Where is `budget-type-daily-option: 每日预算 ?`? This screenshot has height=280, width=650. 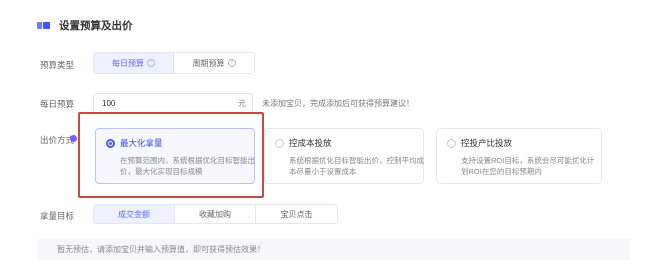 budget-type-daily-option: 每日预算 ? is located at coordinates (134, 63).